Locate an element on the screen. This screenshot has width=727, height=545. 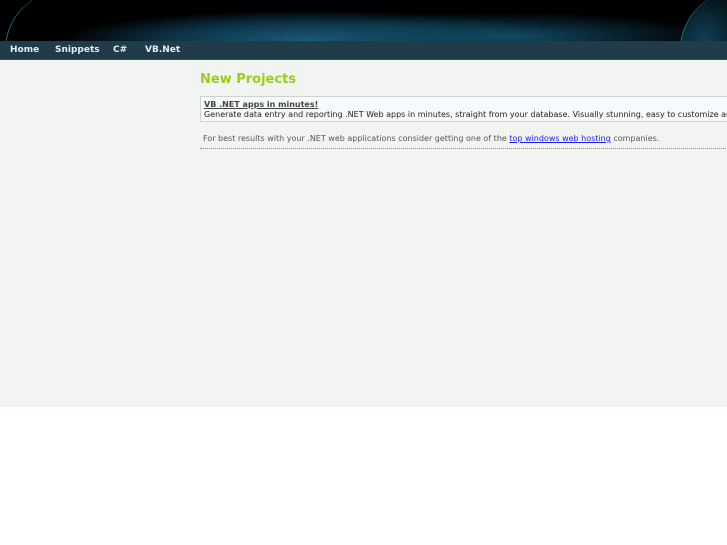
tip-text-end: companies. is located at coordinates (635, 138).